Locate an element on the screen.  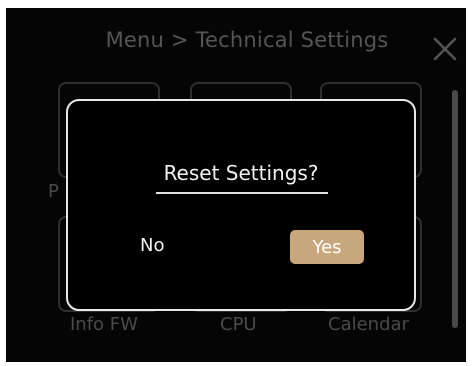
title-underline is located at coordinates (242, 193).